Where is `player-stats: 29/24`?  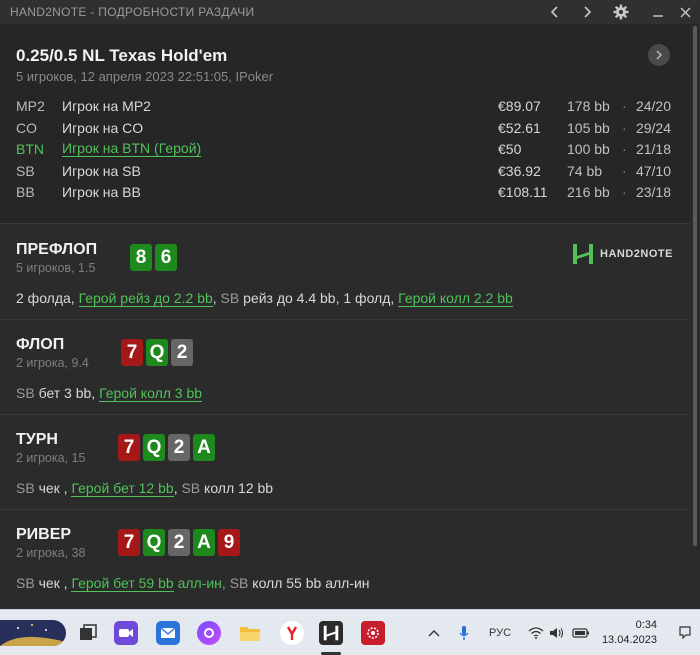
player-stats: 29/24 is located at coordinates (653, 127).